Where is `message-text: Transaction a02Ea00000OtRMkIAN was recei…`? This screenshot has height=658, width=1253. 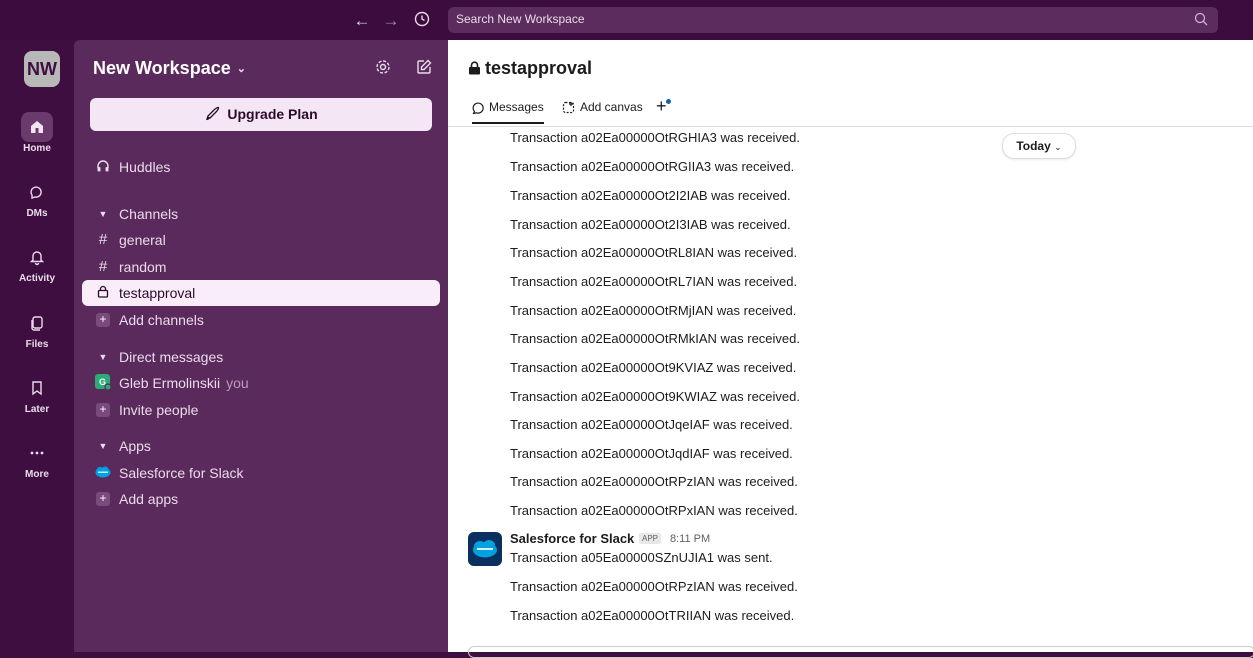
message-text: Transaction a02Ea00000OtRMkIAN was recei… is located at coordinates (655, 338).